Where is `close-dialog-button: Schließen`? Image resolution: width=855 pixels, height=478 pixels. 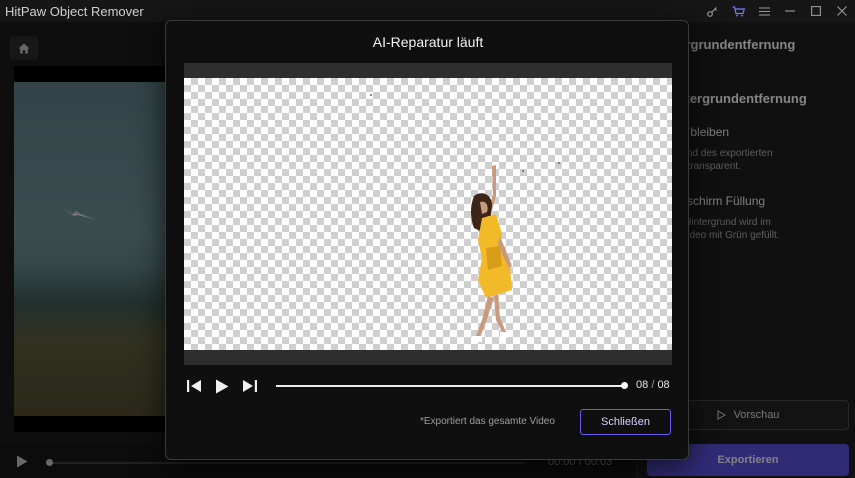 close-dialog-button: Schließen is located at coordinates (625, 422).